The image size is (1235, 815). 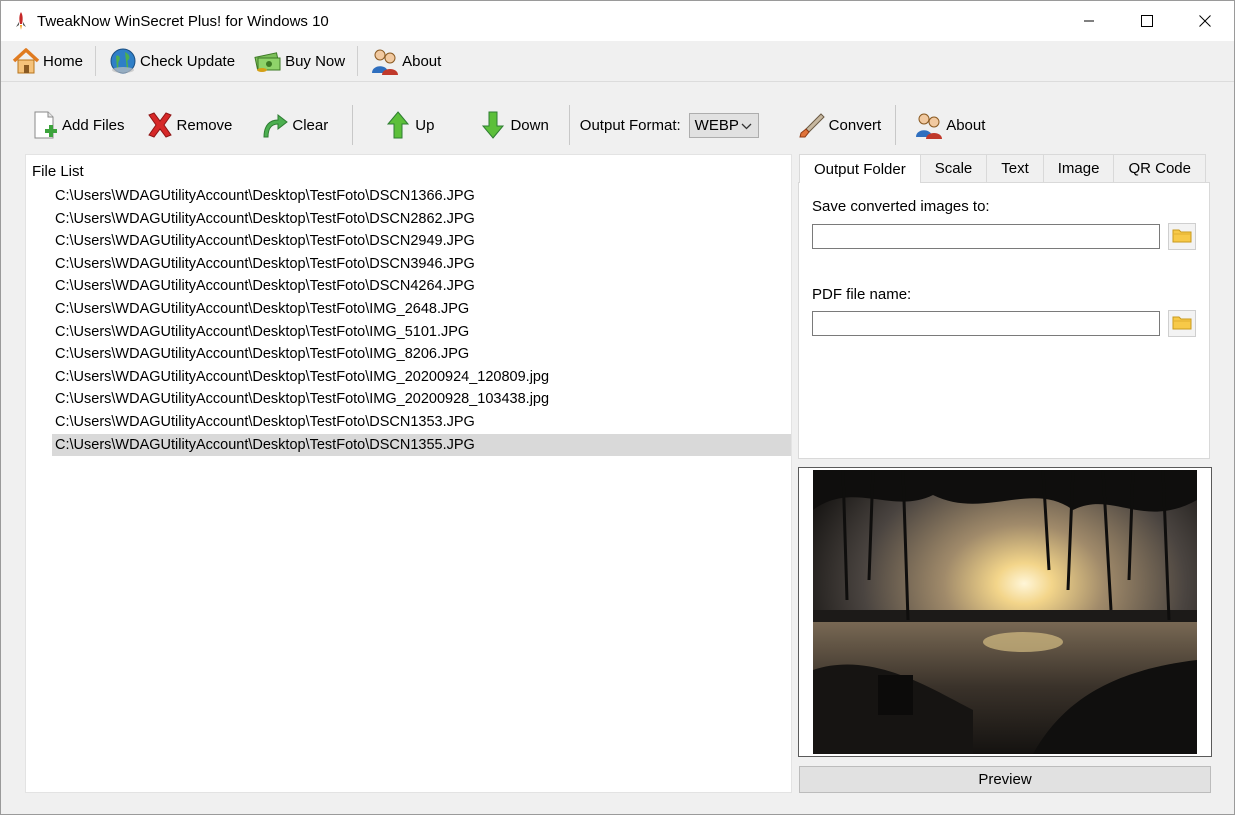 I want to click on toolbar-about-label: About, so click(x=966, y=125).